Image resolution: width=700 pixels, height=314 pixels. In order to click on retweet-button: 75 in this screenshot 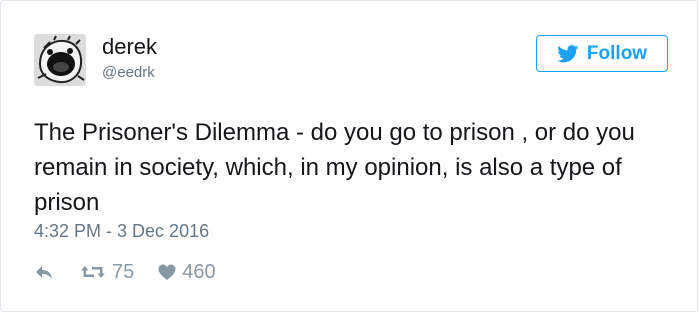, I will do `click(107, 272)`.